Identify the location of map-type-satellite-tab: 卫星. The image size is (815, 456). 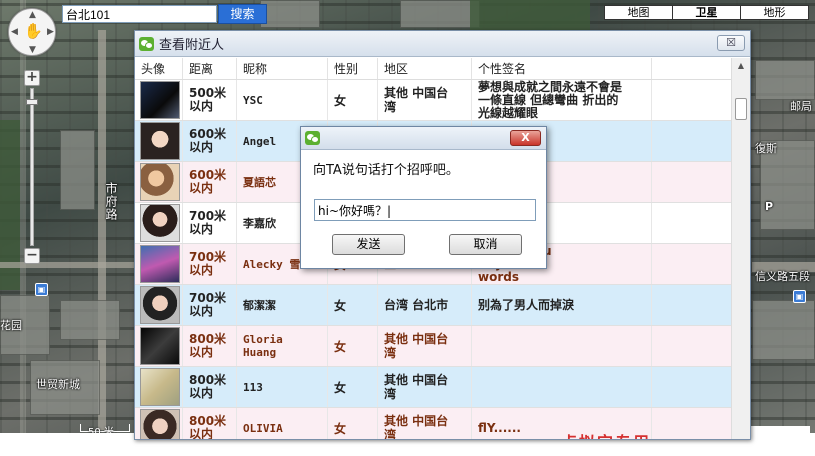
(706, 12).